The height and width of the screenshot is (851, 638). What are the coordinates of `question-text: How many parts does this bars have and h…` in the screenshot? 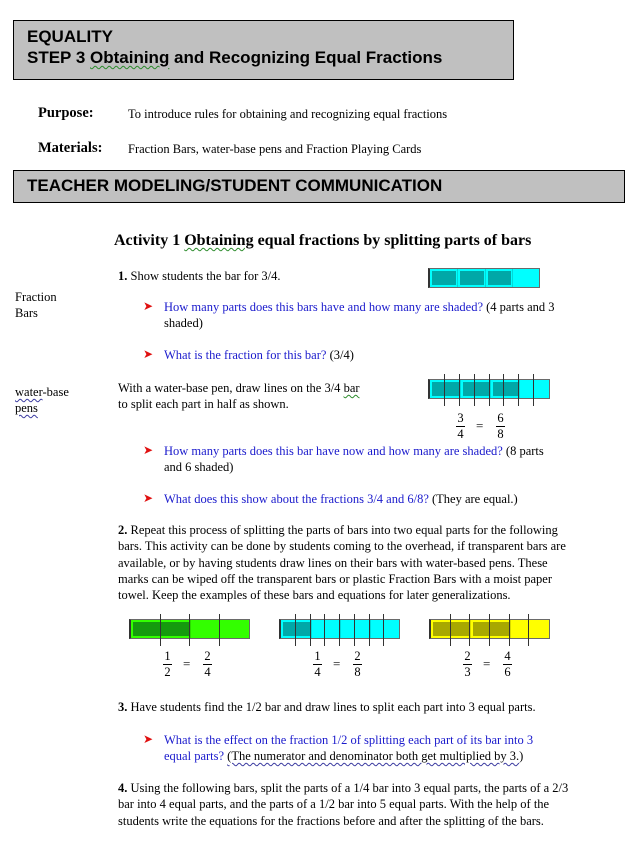 It's located at (324, 307).